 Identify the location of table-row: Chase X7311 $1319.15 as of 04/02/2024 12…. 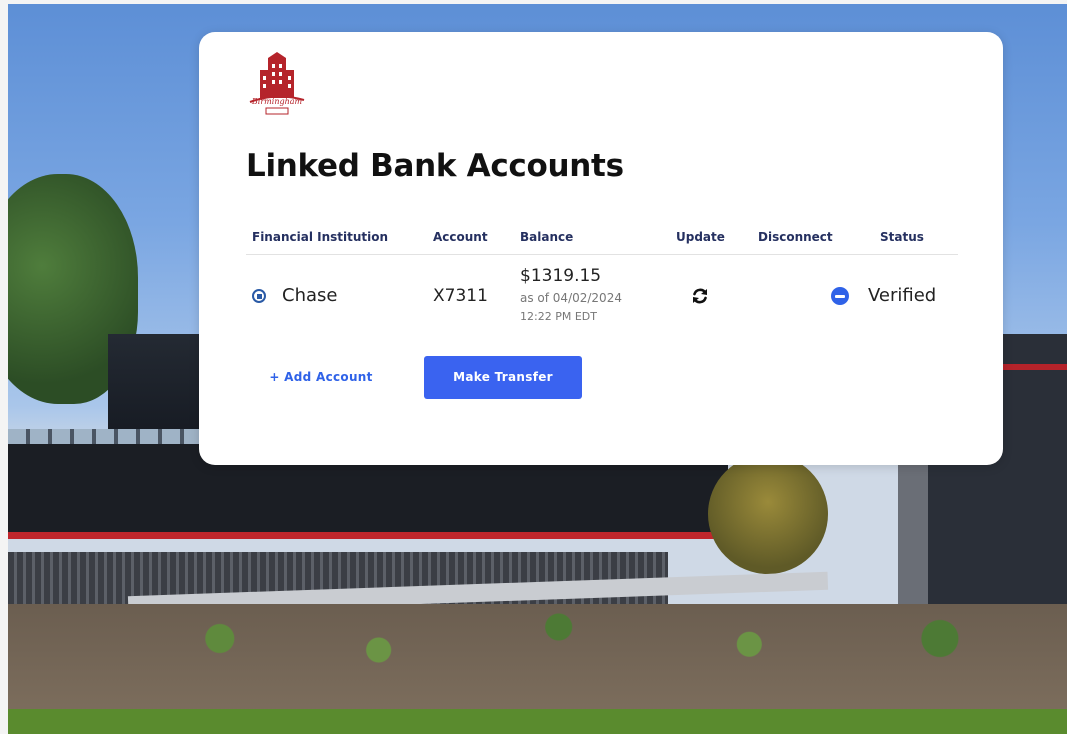
(602, 298).